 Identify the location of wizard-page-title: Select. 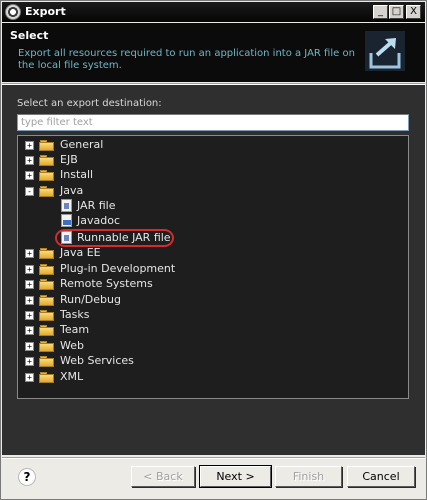
(29, 35).